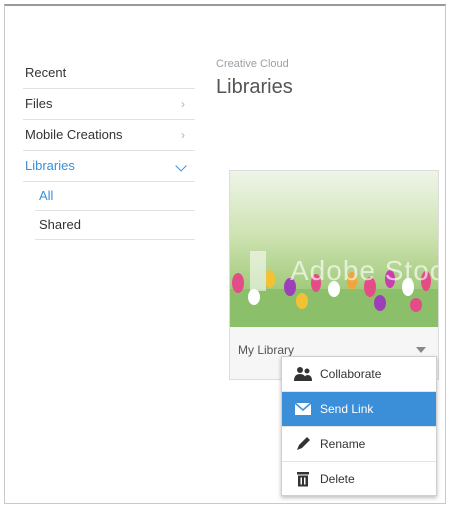 The image size is (450, 508). Describe the element at coordinates (50, 165) in the screenshot. I see `sidebar-item-label: Libraries` at that location.